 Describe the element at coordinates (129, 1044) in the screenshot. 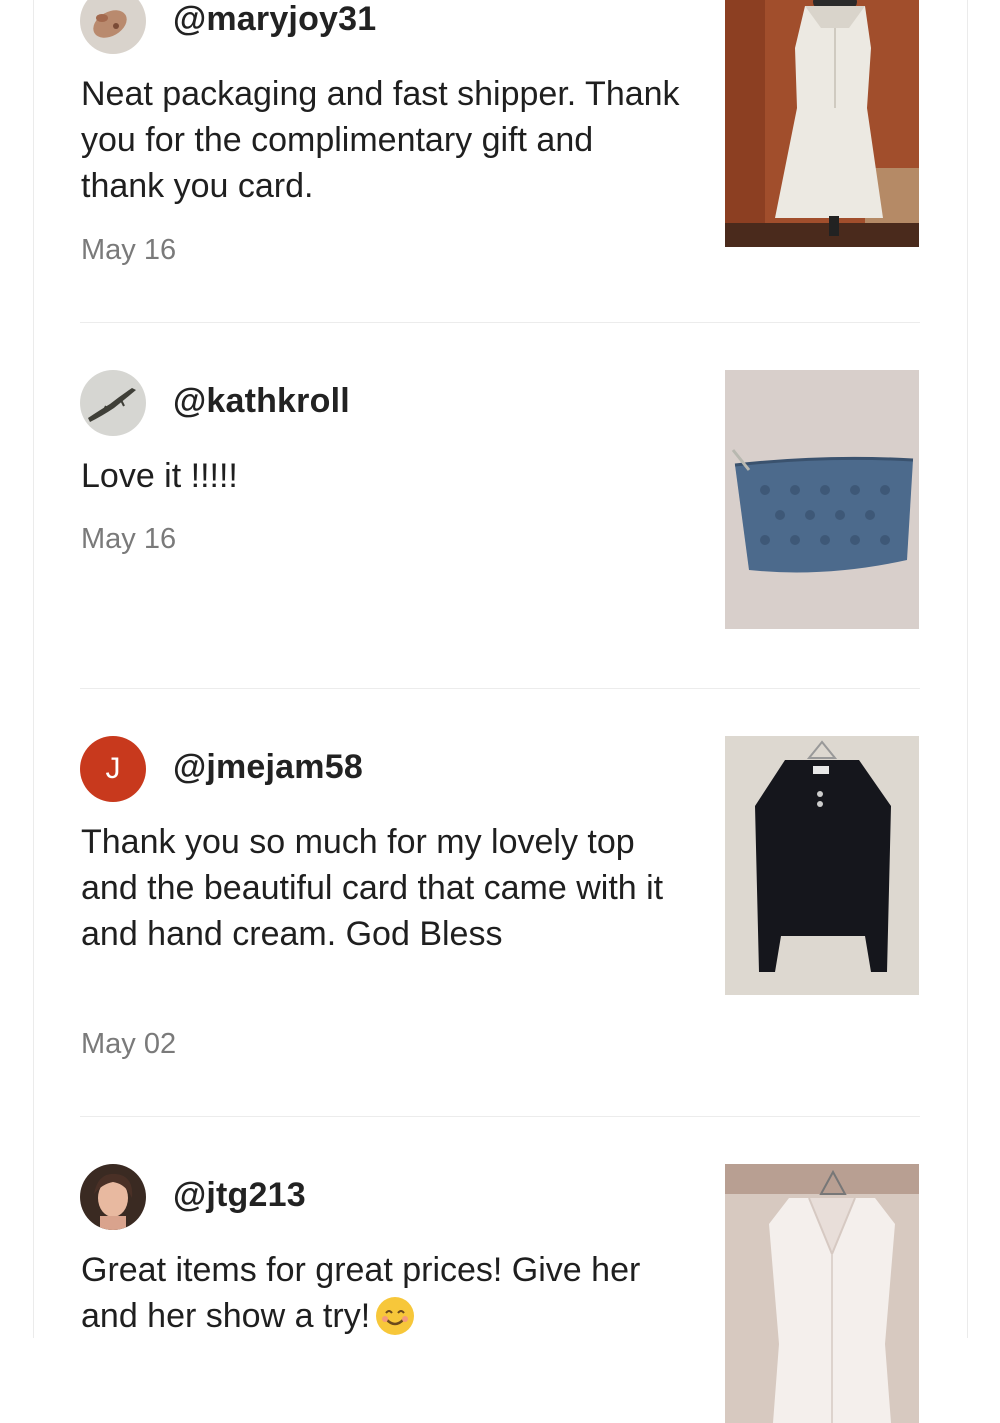

I see `review-date: May 02` at that location.